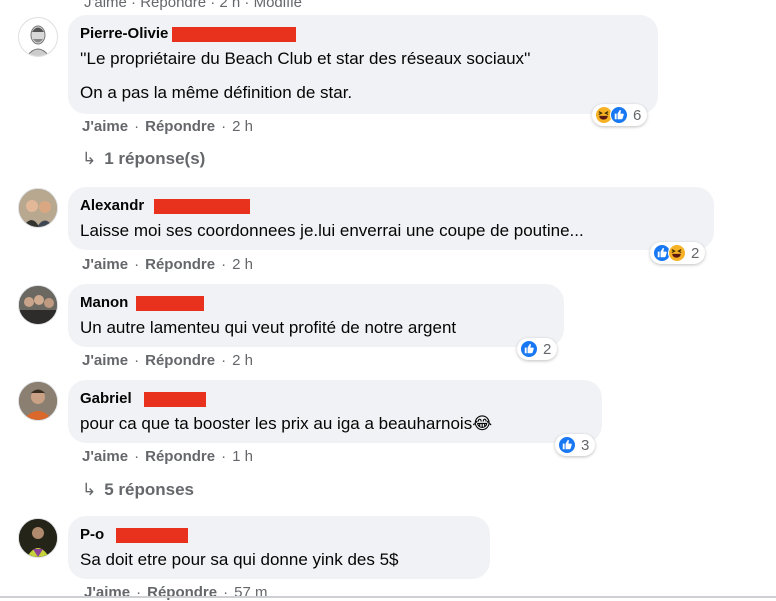  I want to click on comment-actions: J'aime · Répondre · 1 h, so click(167, 456).